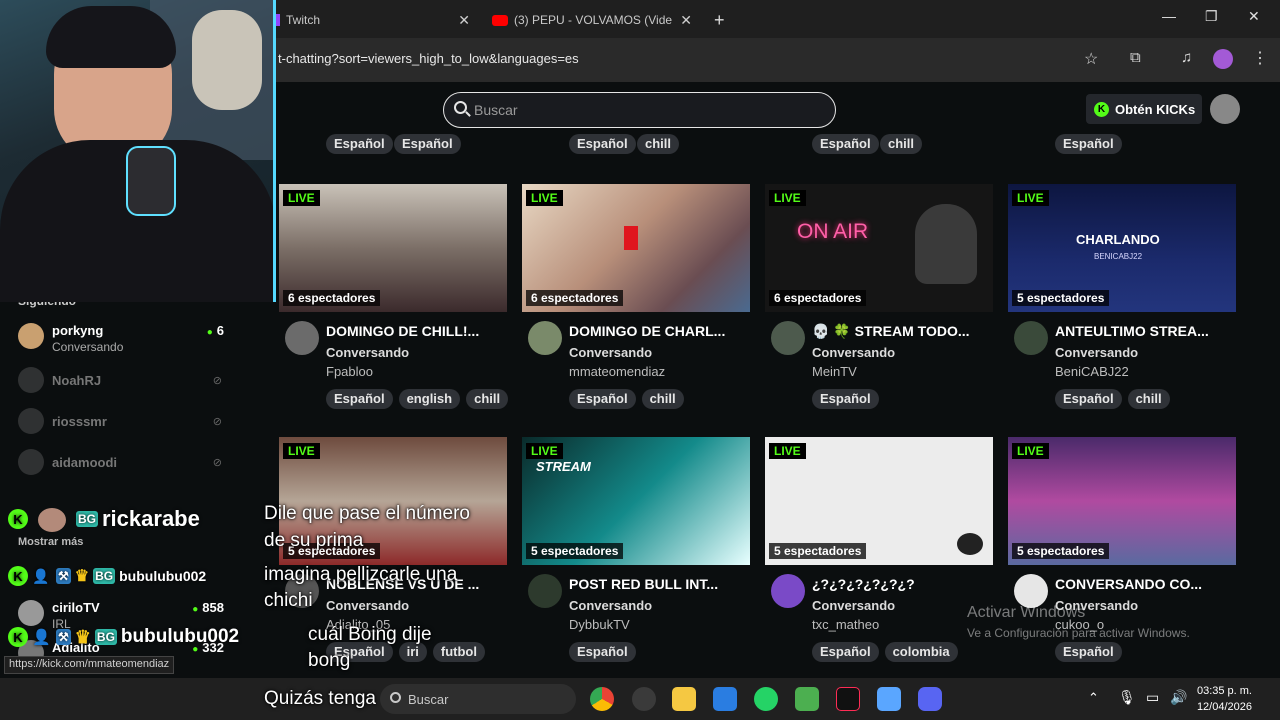  Describe the element at coordinates (921, 652) in the screenshot. I see `tag: colombia` at that location.